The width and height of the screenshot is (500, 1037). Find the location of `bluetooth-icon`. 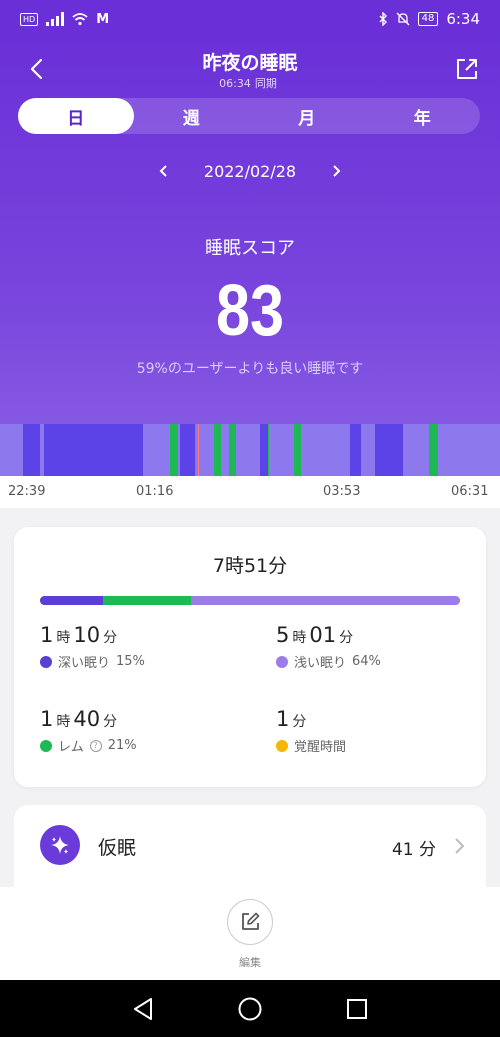

bluetooth-icon is located at coordinates (383, 19).